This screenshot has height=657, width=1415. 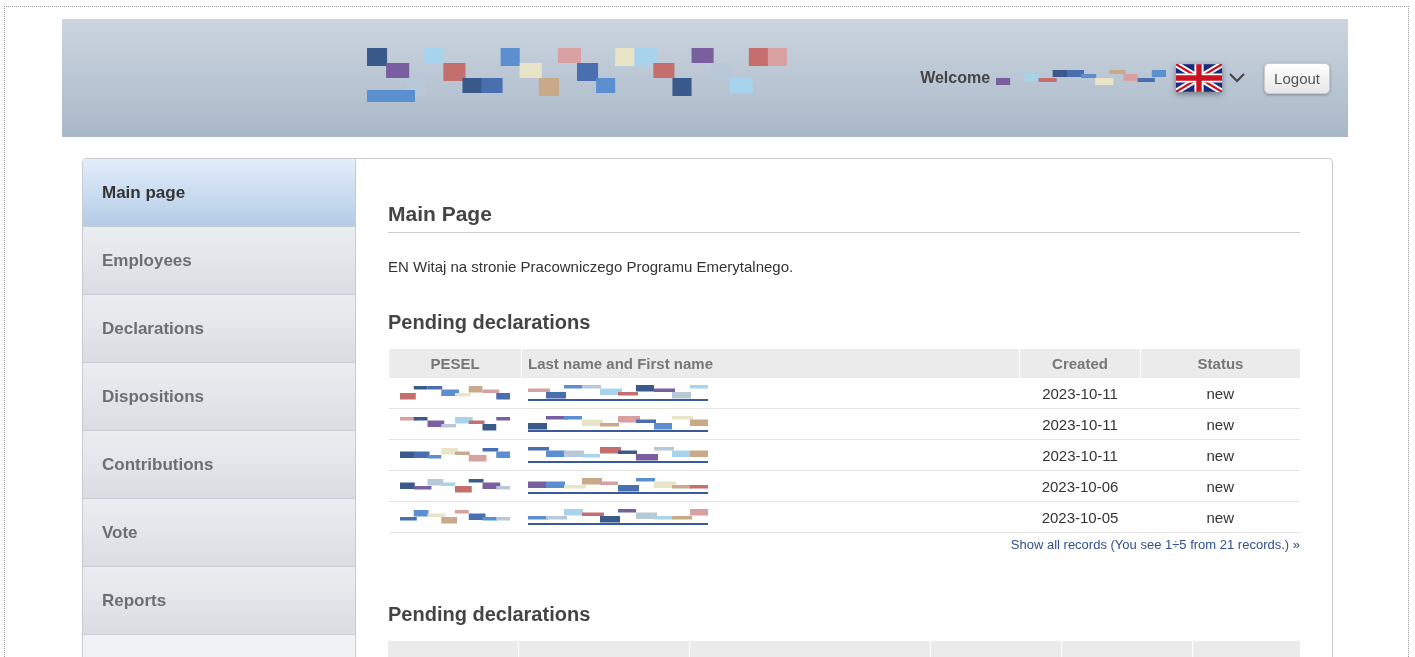 What do you see at coordinates (219, 261) in the screenshot?
I see `sidebar-item: Employees` at bounding box center [219, 261].